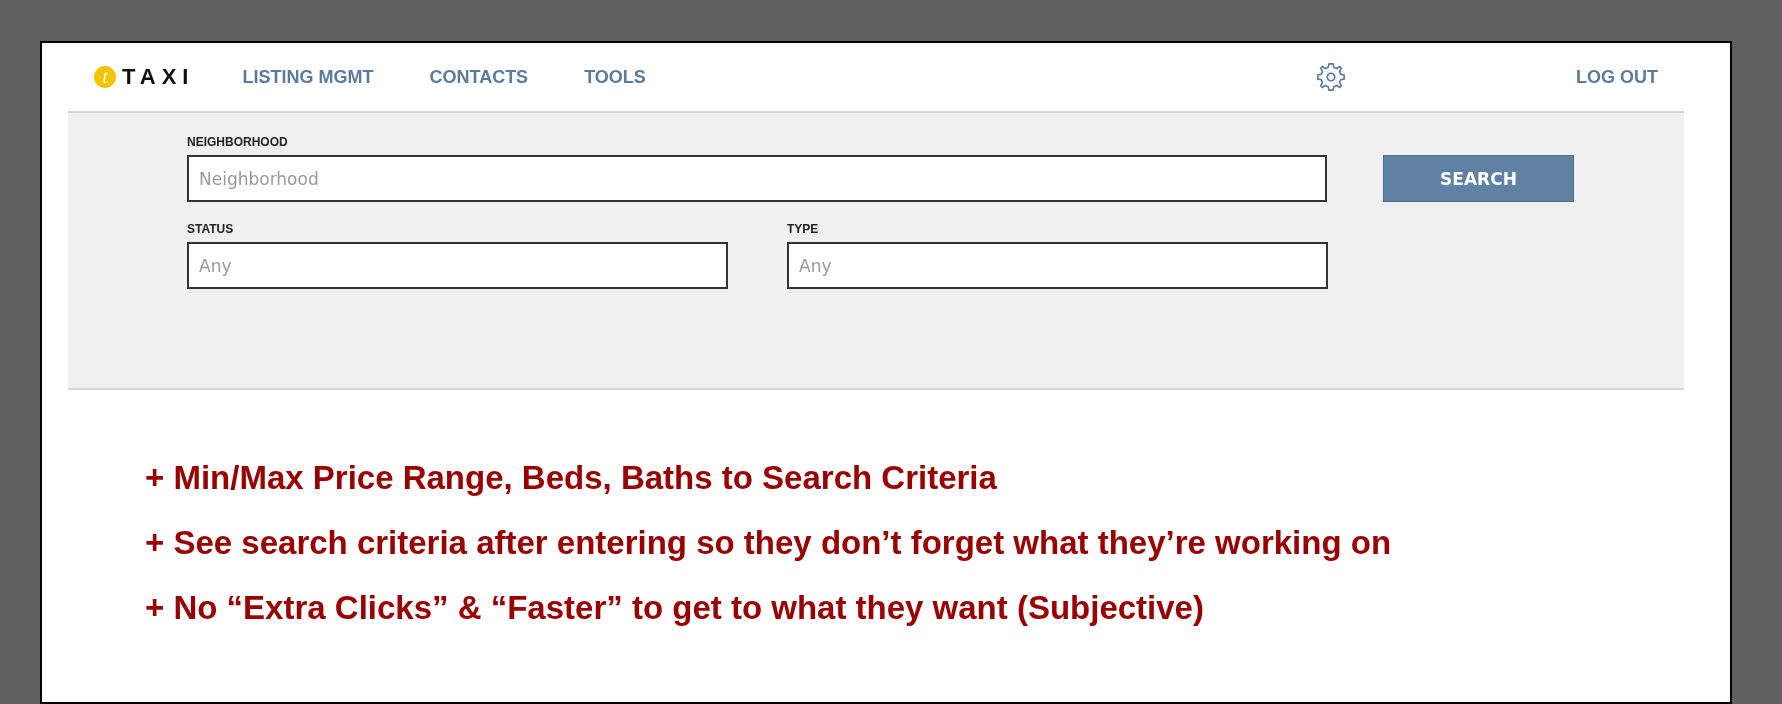  I want to click on logo-text: TAXI, so click(158, 77).